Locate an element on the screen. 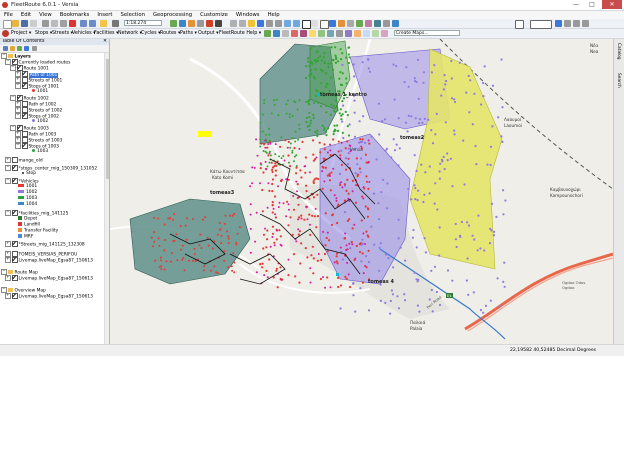 This screenshot has width=624, height=450. forward-extent-icon is located at coordinates (296, 23).